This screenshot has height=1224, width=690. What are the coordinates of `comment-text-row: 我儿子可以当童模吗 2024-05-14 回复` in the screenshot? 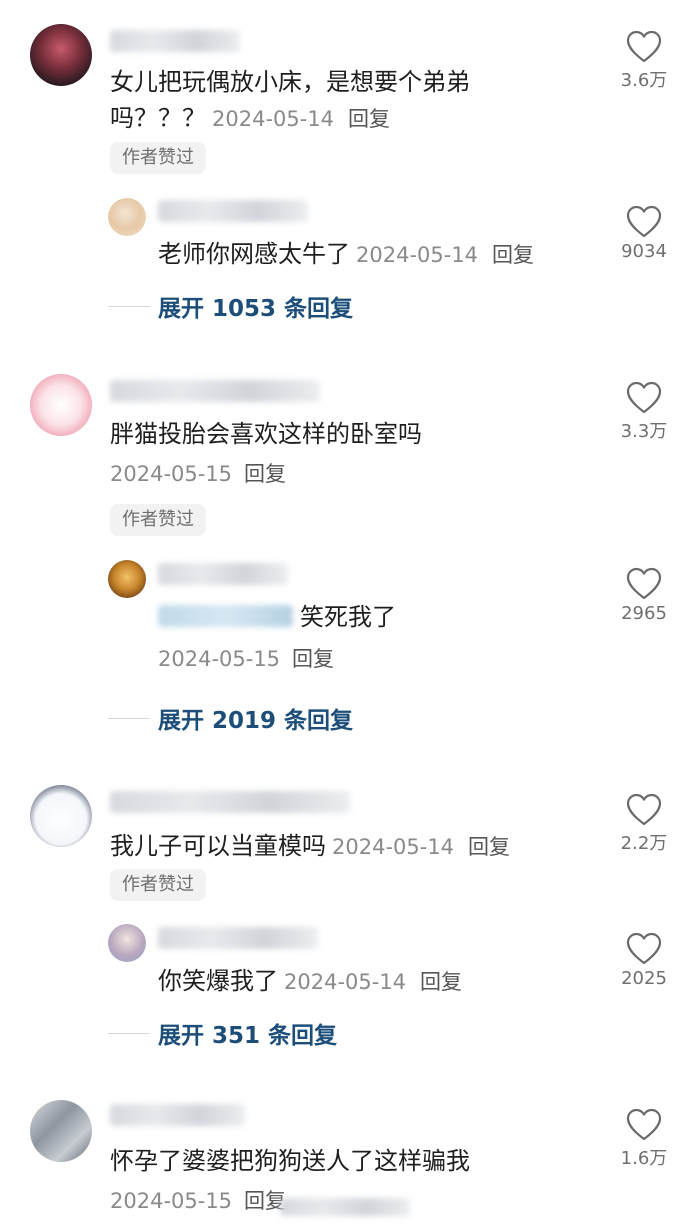 It's located at (310, 846).